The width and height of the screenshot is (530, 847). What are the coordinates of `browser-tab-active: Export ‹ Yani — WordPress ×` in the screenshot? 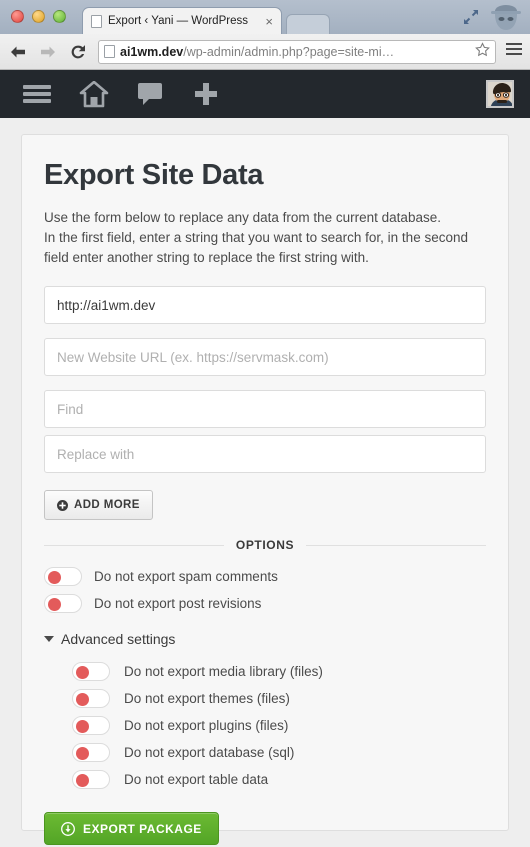 It's located at (182, 20).